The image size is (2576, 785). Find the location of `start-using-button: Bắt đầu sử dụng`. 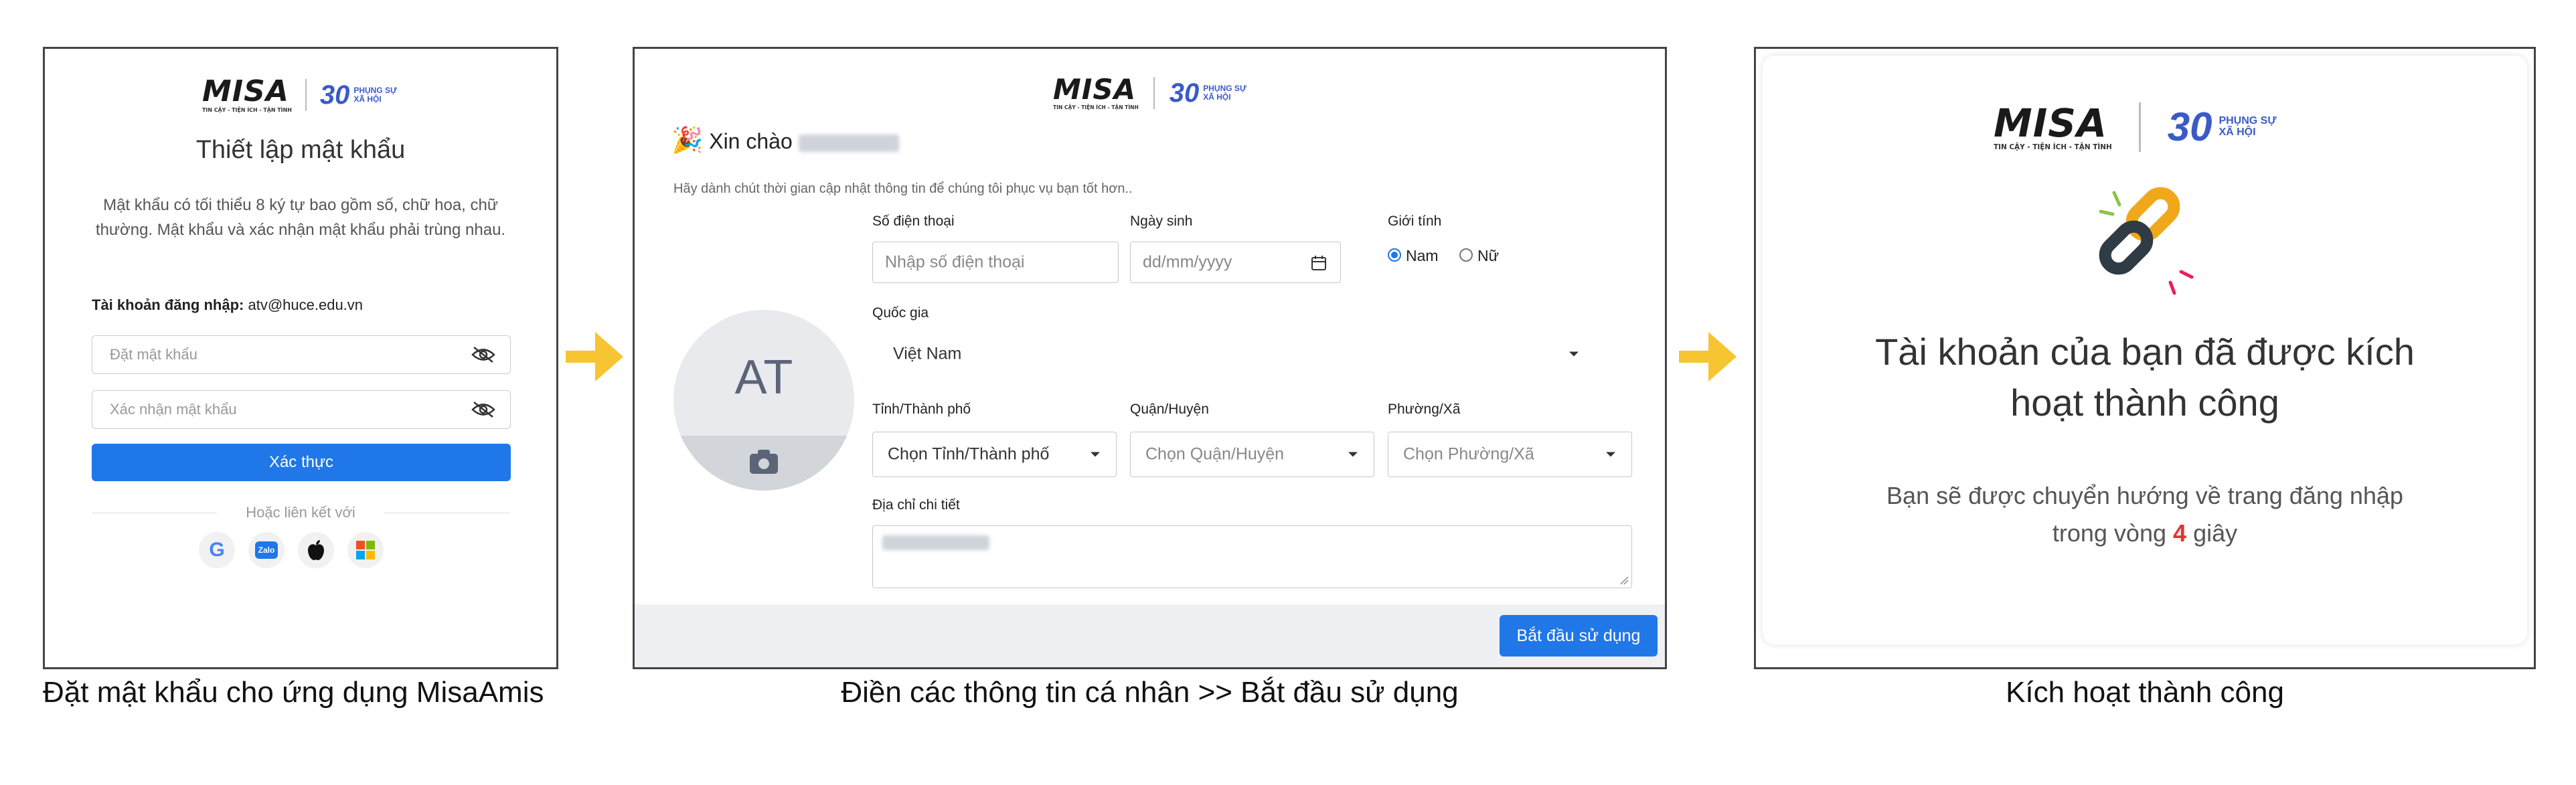

start-using-button: Bắt đầu sử dụng is located at coordinates (1579, 636).